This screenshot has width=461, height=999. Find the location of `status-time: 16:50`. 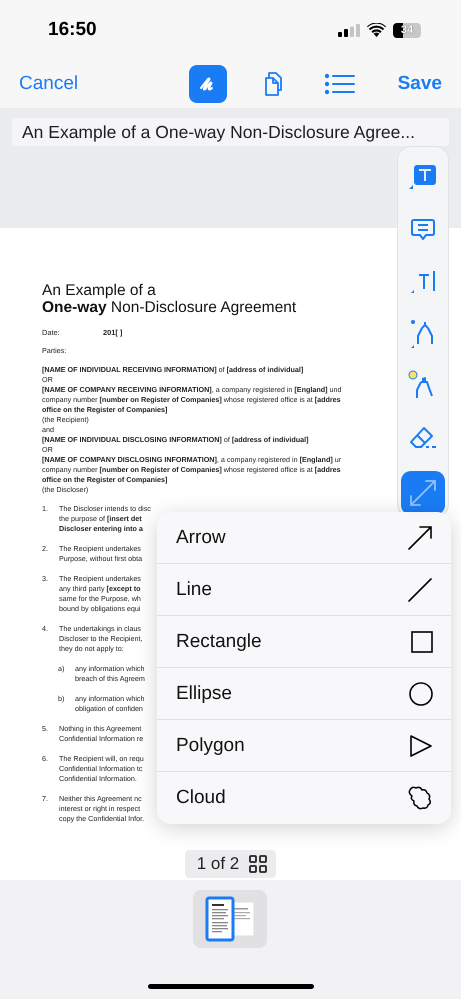

status-time: 16:50 is located at coordinates (72, 30).